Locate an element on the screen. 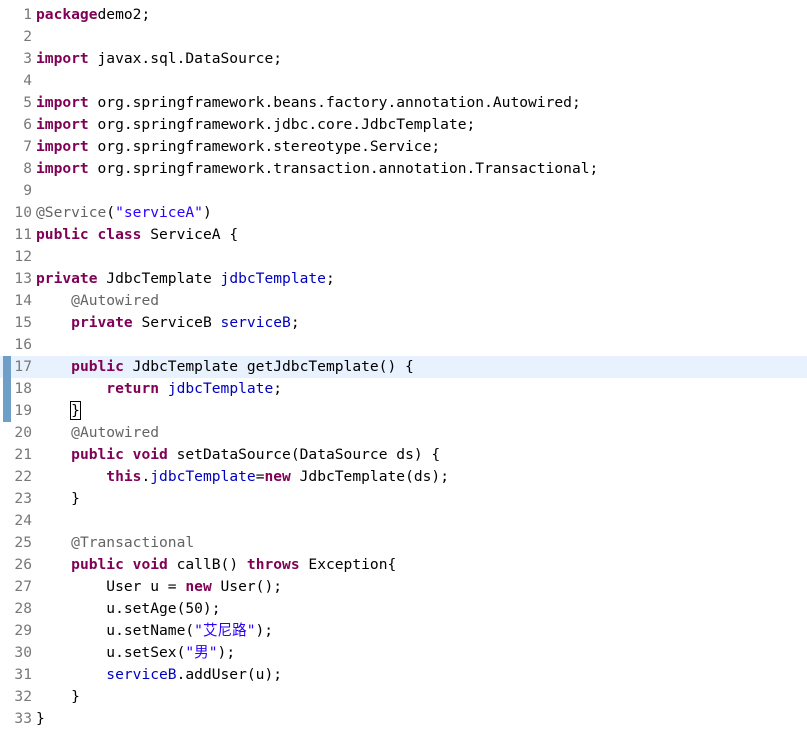 This screenshot has width=807, height=734. code-token: @Service is located at coordinates (71, 212).